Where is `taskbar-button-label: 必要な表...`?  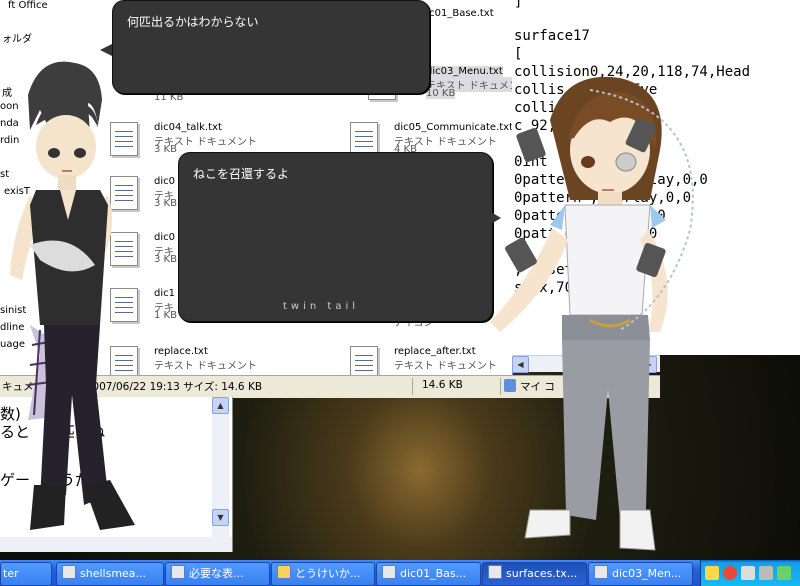
taskbar-button-label: 必要な表... is located at coordinates (216, 573).